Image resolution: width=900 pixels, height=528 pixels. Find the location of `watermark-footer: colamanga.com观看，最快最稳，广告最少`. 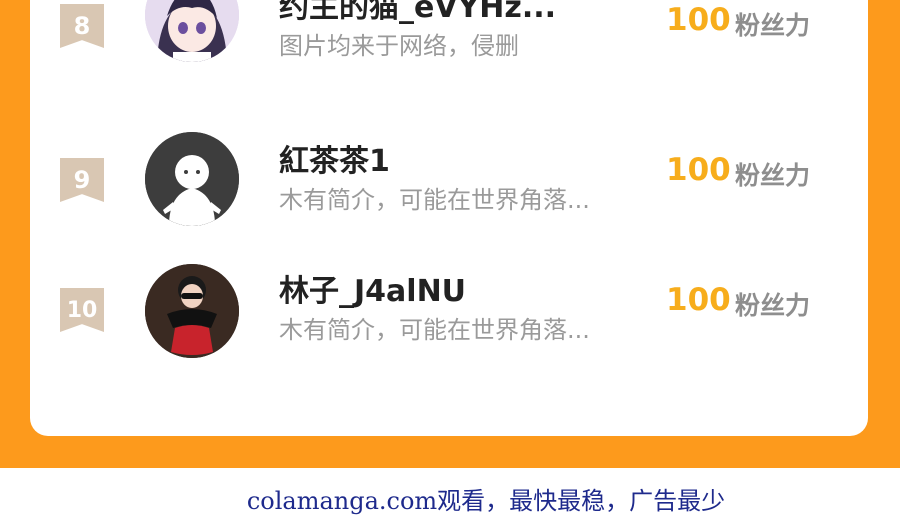

watermark-footer: colamanga.com观看，最快最稳，广告最少 is located at coordinates (450, 498).